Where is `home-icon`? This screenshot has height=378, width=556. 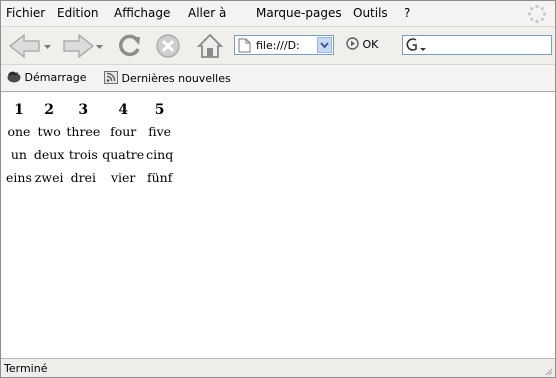
home-icon is located at coordinates (210, 46).